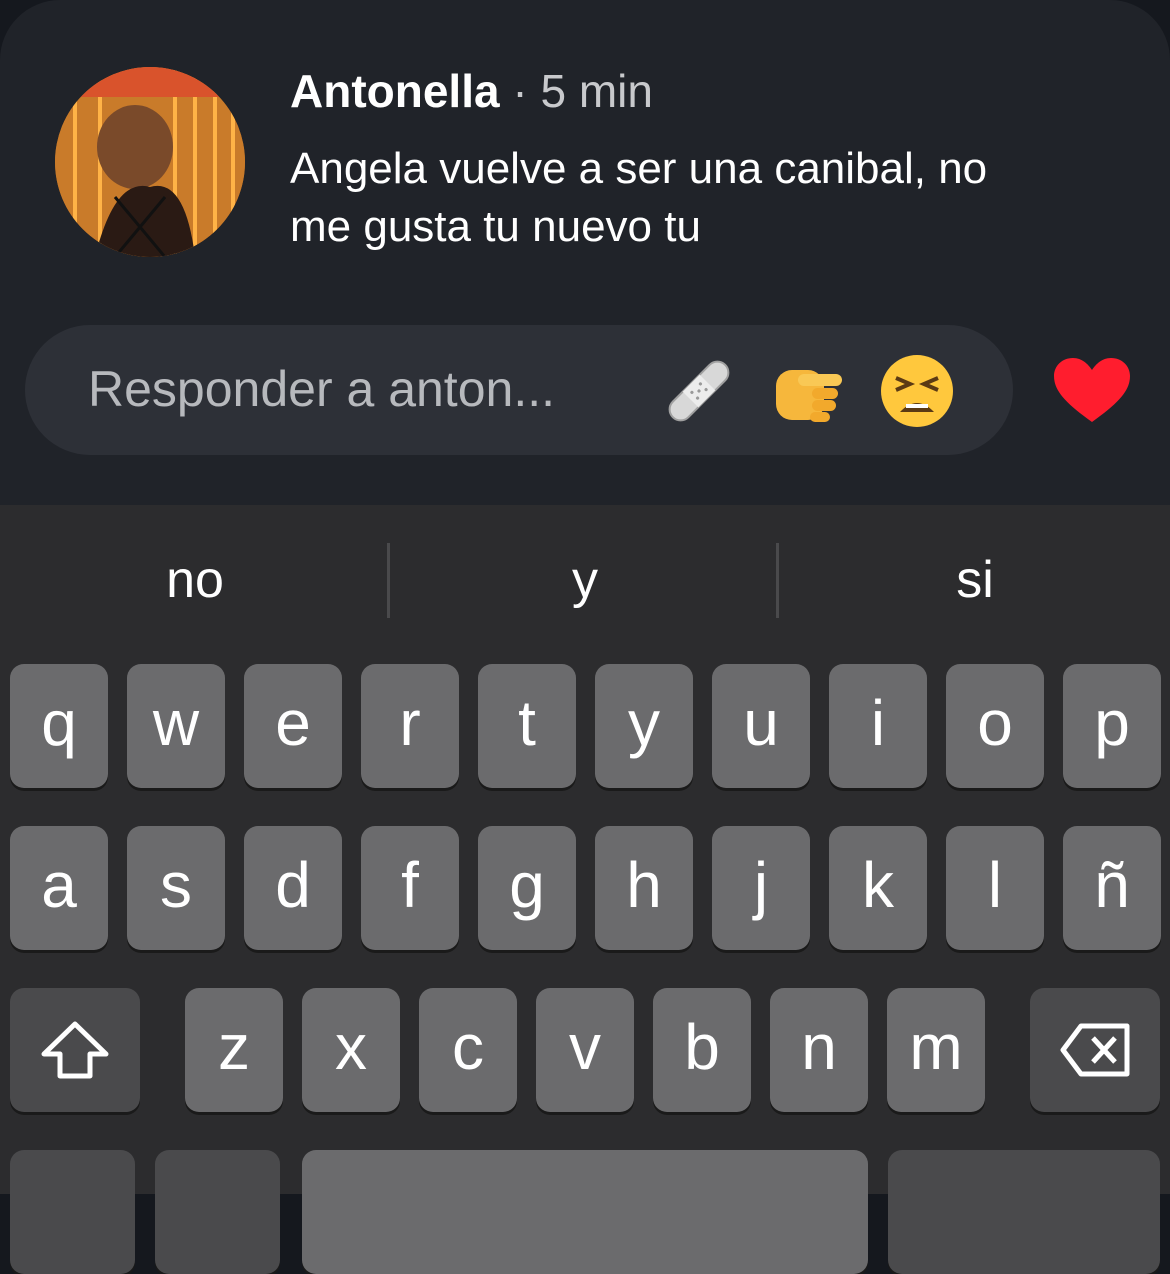  What do you see at coordinates (234, 1050) in the screenshot?
I see `key-z: z` at bounding box center [234, 1050].